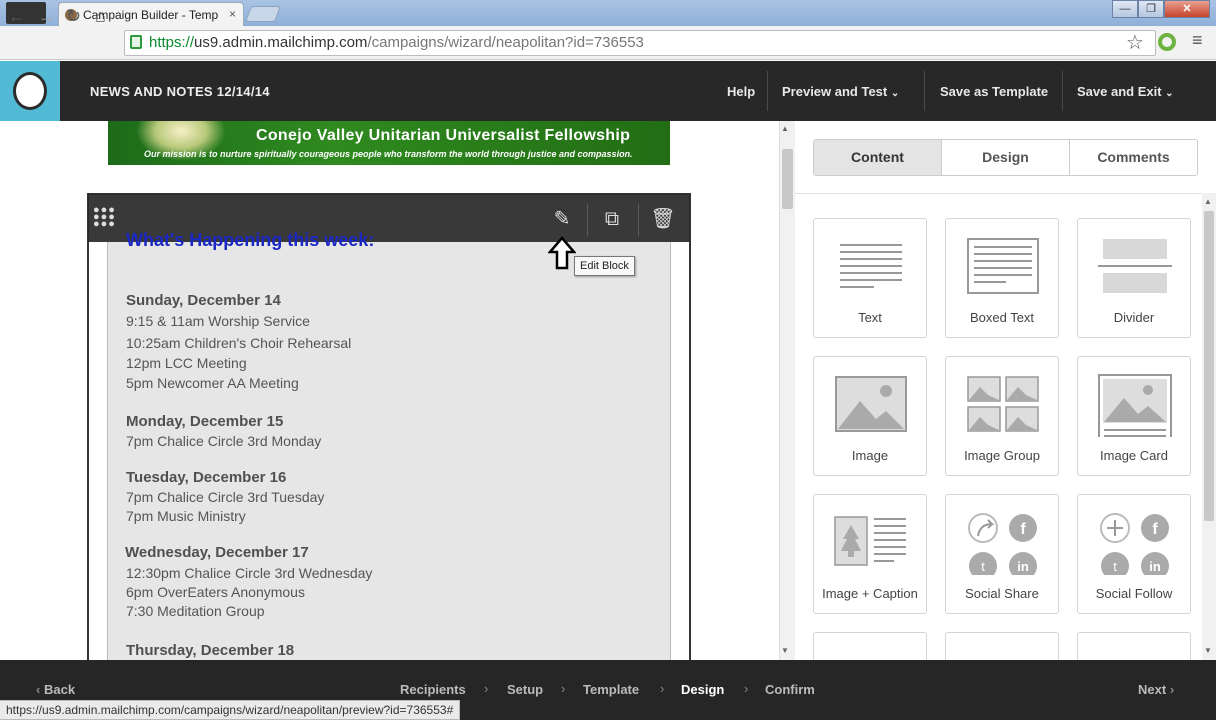 This screenshot has width=1216, height=720. I want to click on block-image-group: Image Group, so click(1002, 416).